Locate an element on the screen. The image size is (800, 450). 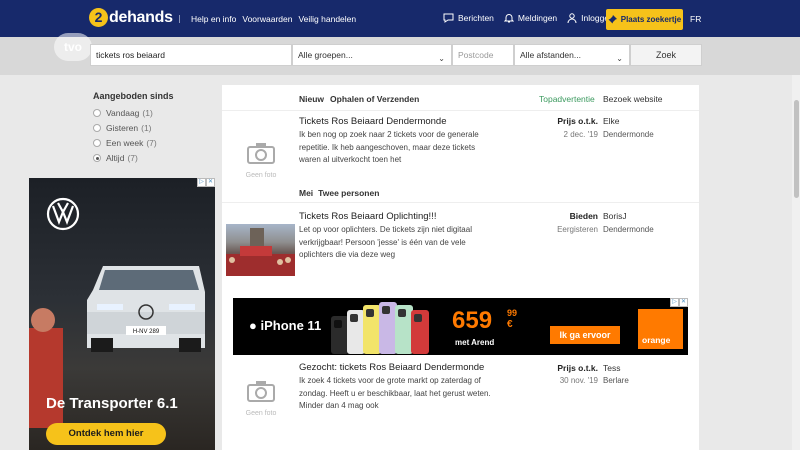
listing-date: 2 dec. '19 is located at coordinates (580, 134).